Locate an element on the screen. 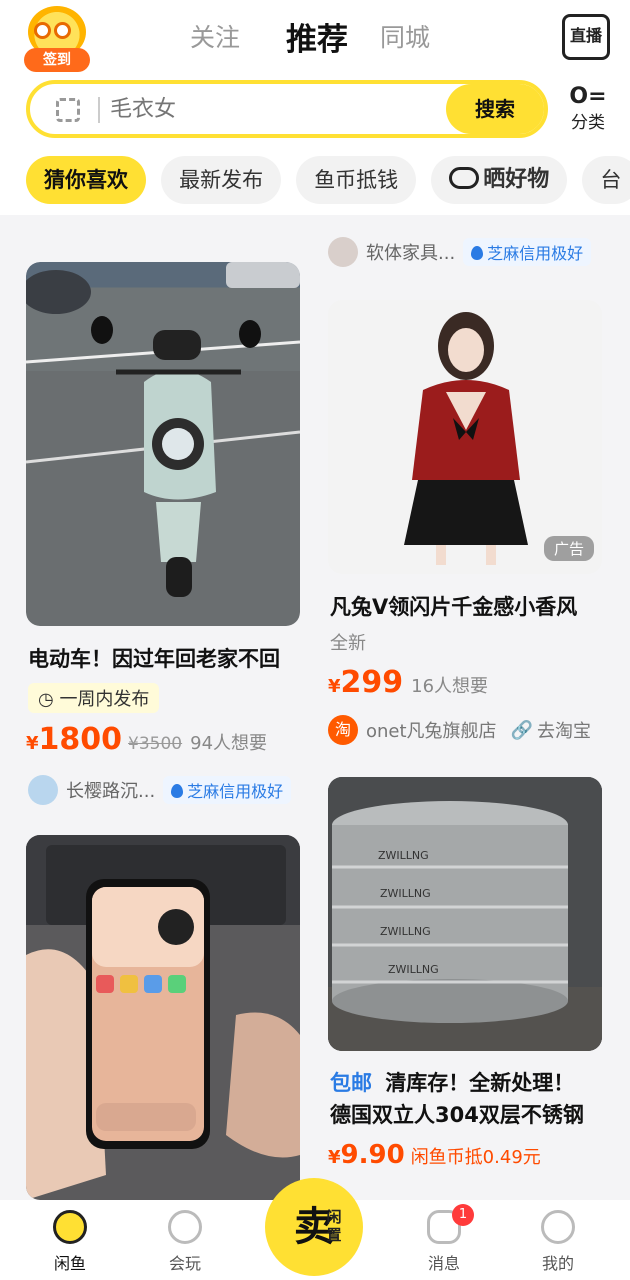  tab-recommend: 推荐 is located at coordinates (317, 36).